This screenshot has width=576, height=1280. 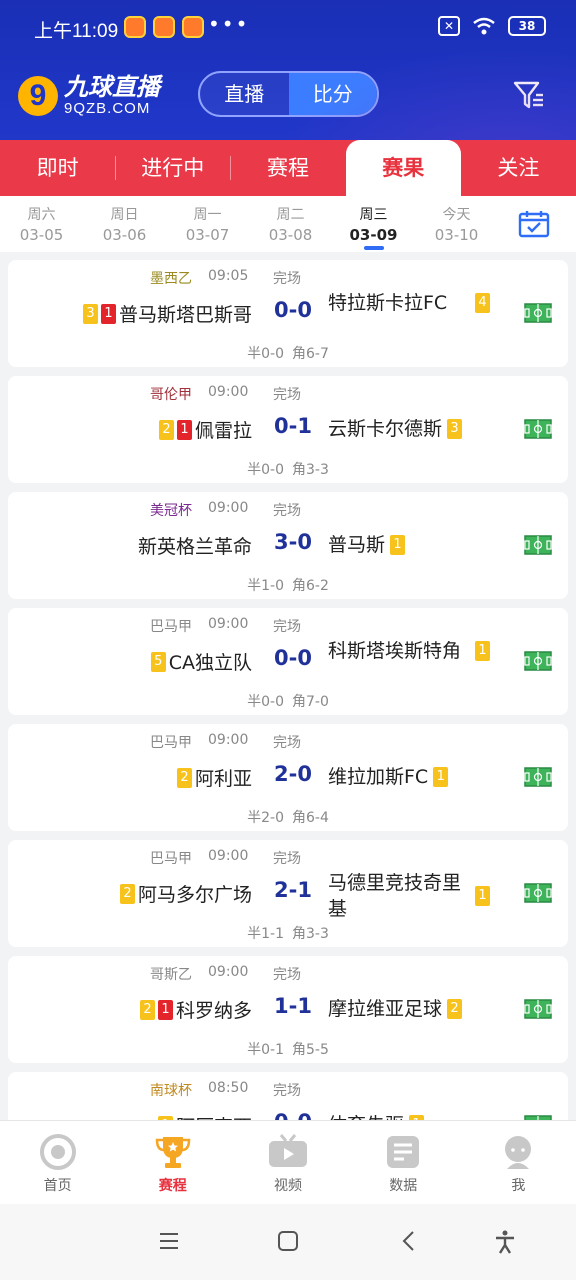 I want to click on date-item: 周一 03-07, so click(x=207, y=224).